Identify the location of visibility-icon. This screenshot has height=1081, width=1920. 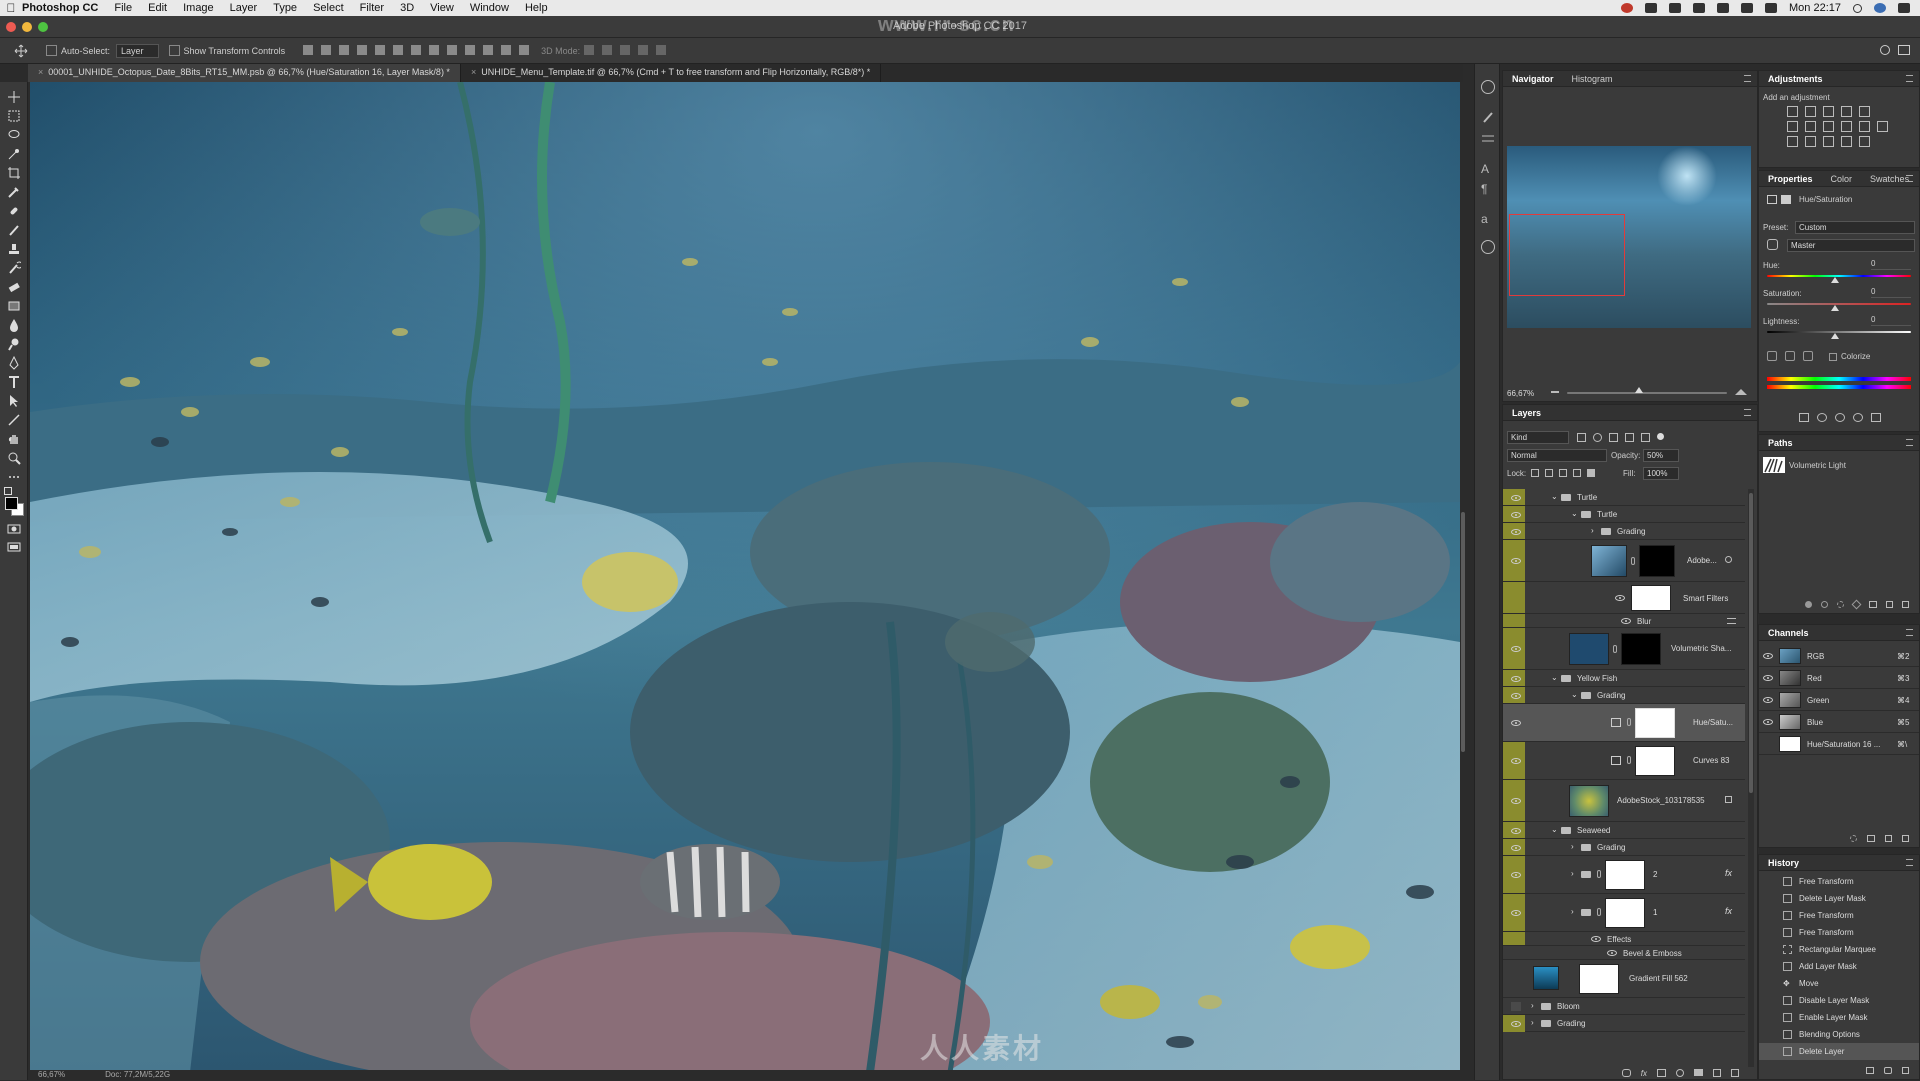
(1858, 417).